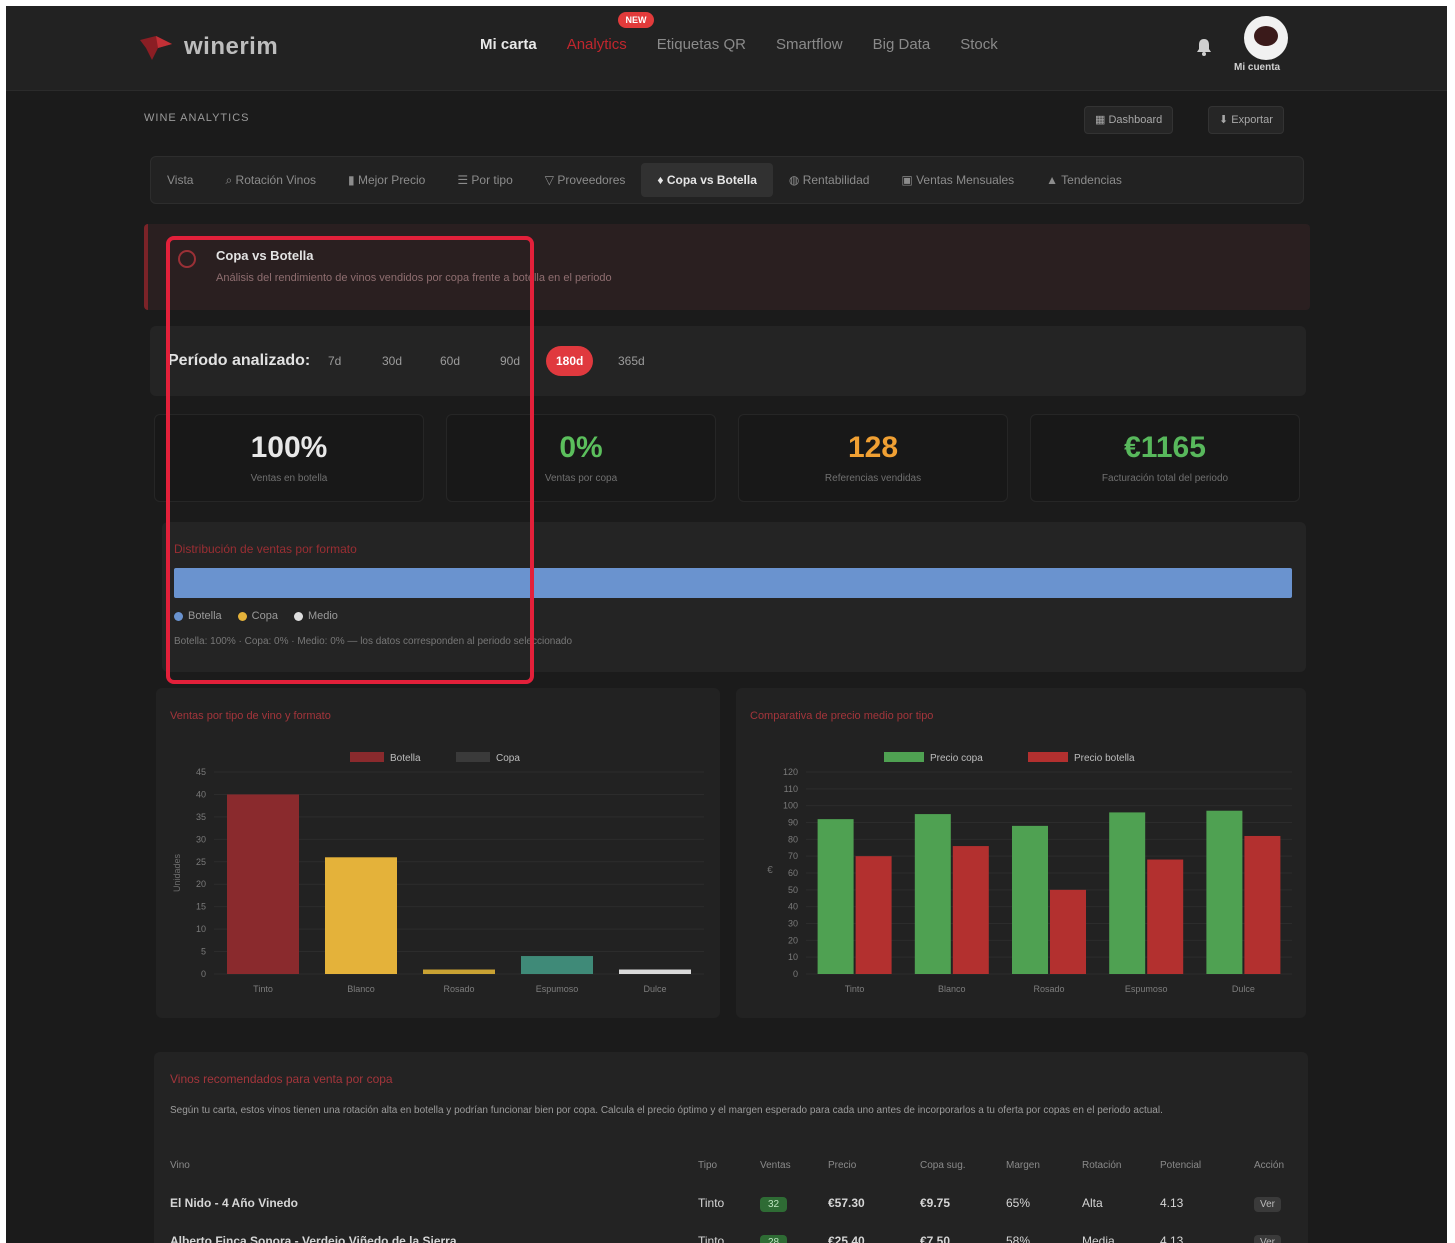 The image size is (1455, 1243). Describe the element at coordinates (585, 180) in the screenshot. I see `tab-proveedores: ▽ Proveedores` at that location.